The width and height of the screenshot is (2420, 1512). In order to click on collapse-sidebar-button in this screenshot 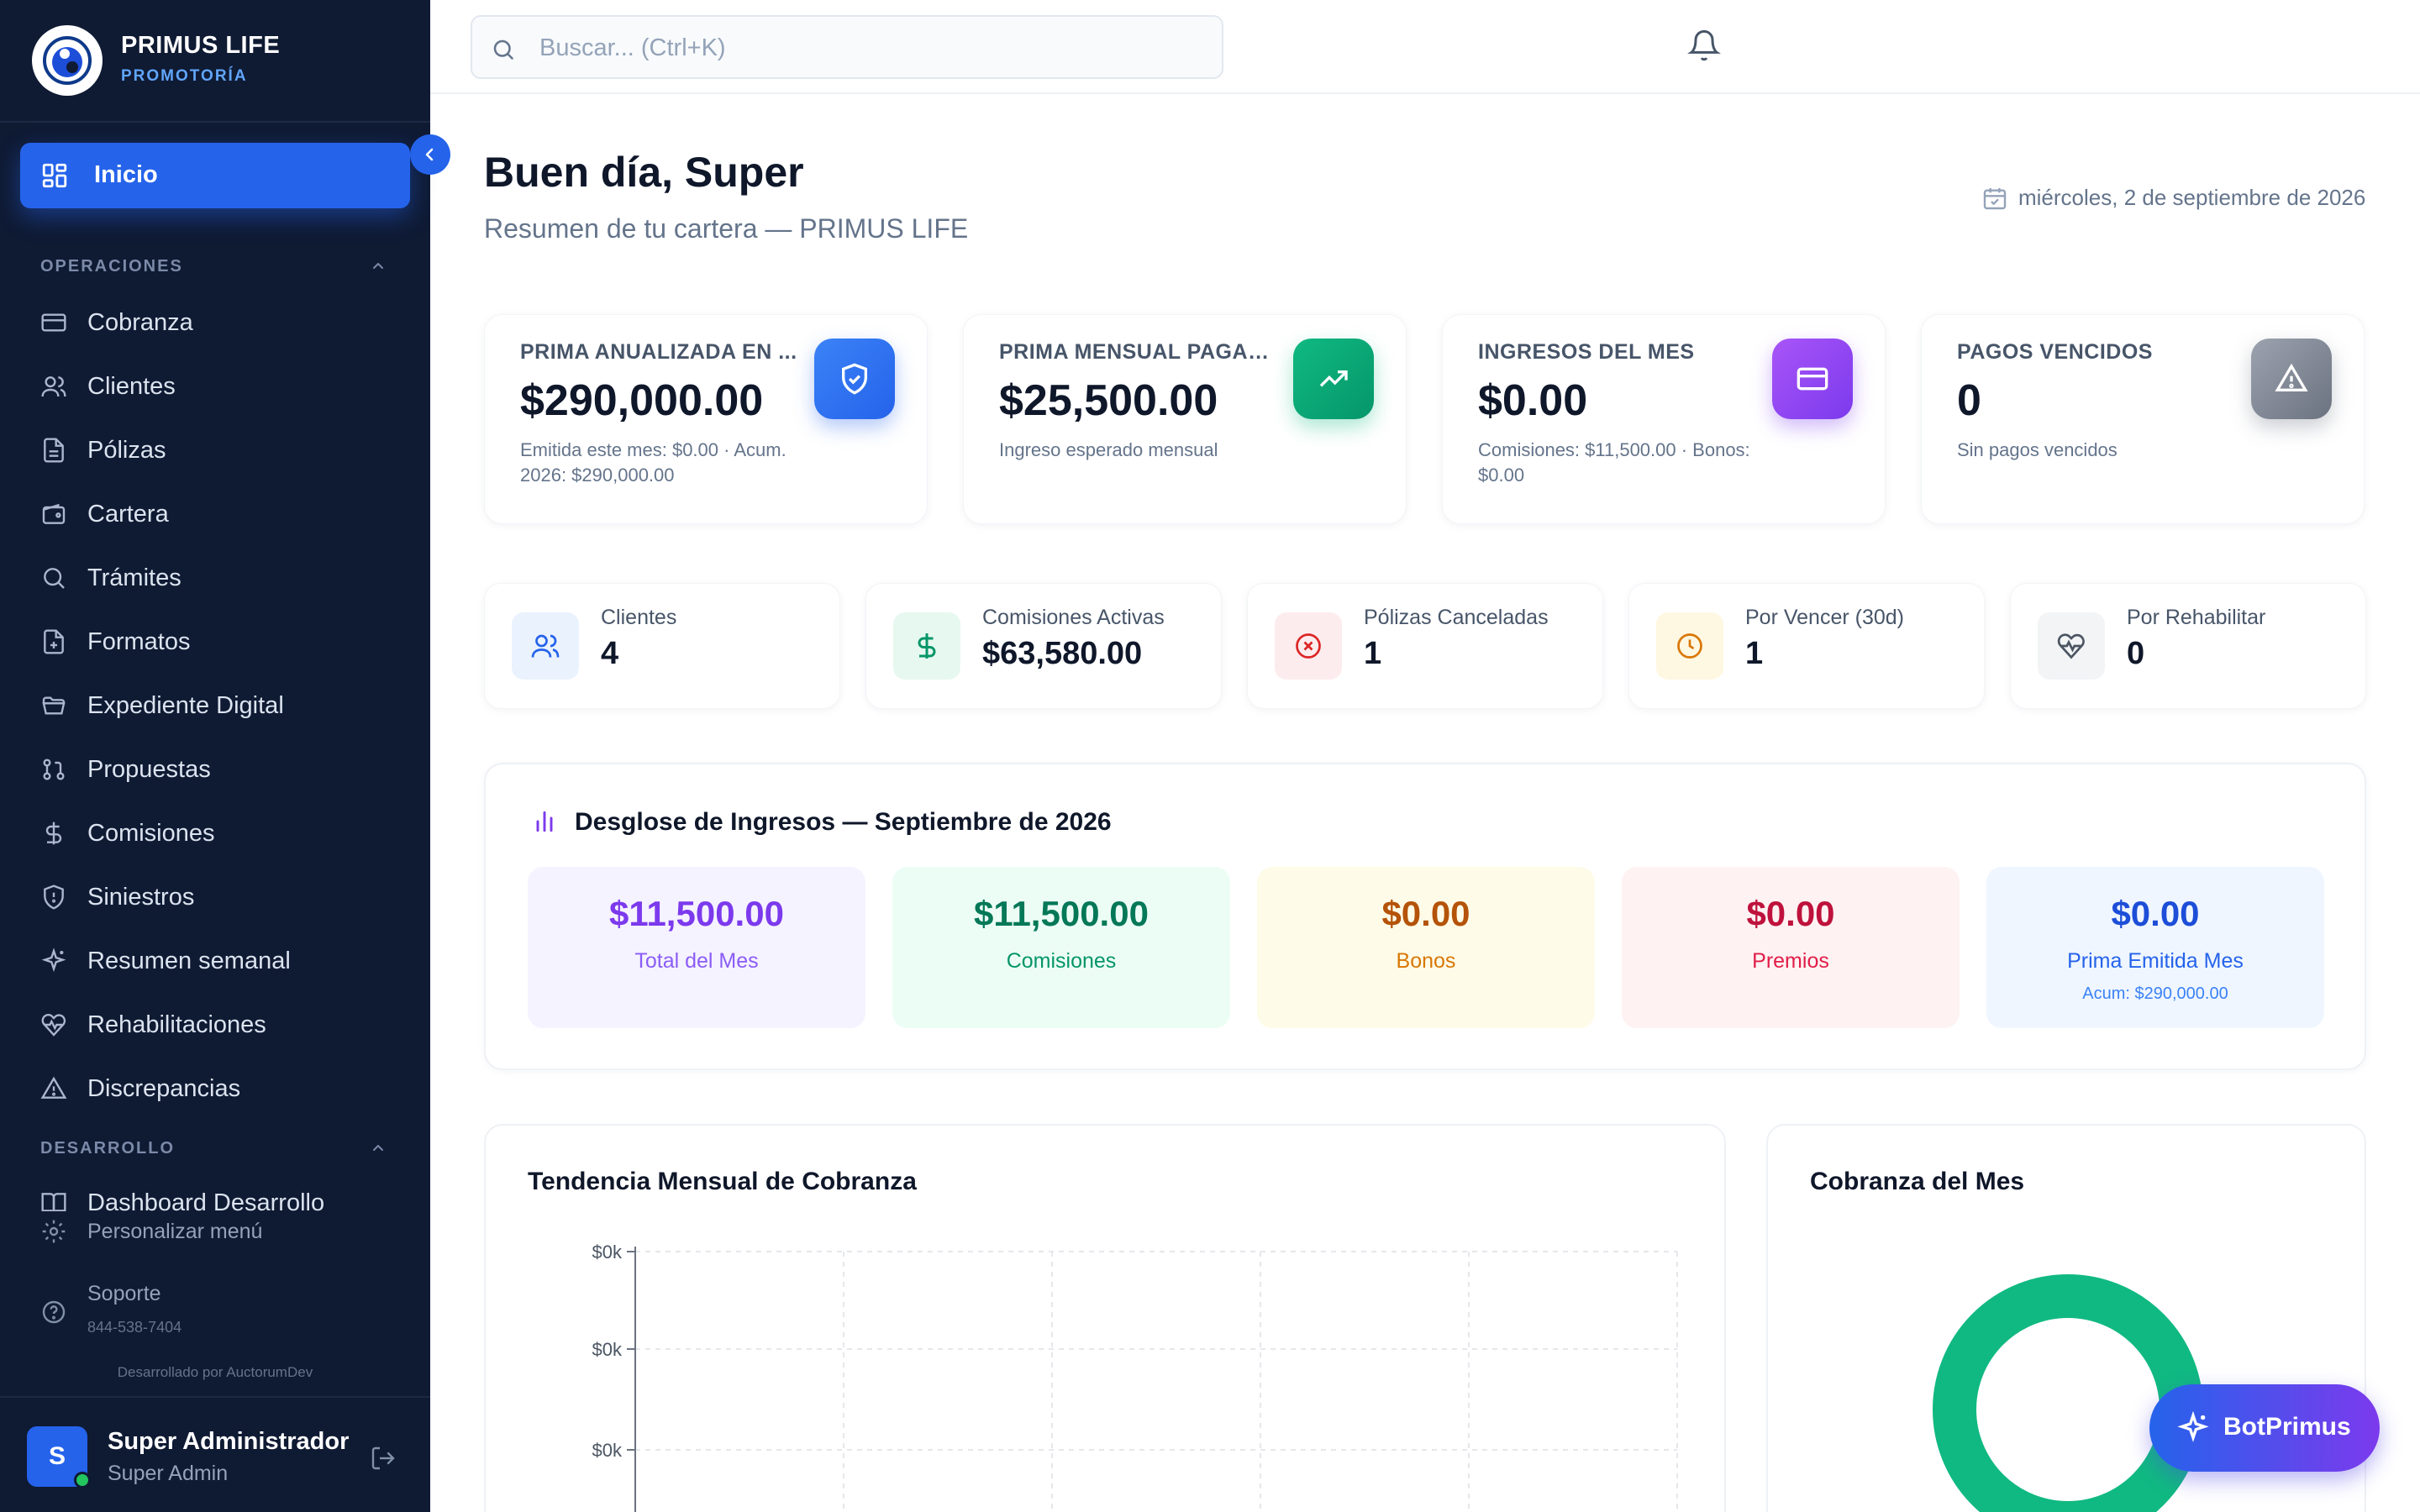, I will do `click(430, 154)`.